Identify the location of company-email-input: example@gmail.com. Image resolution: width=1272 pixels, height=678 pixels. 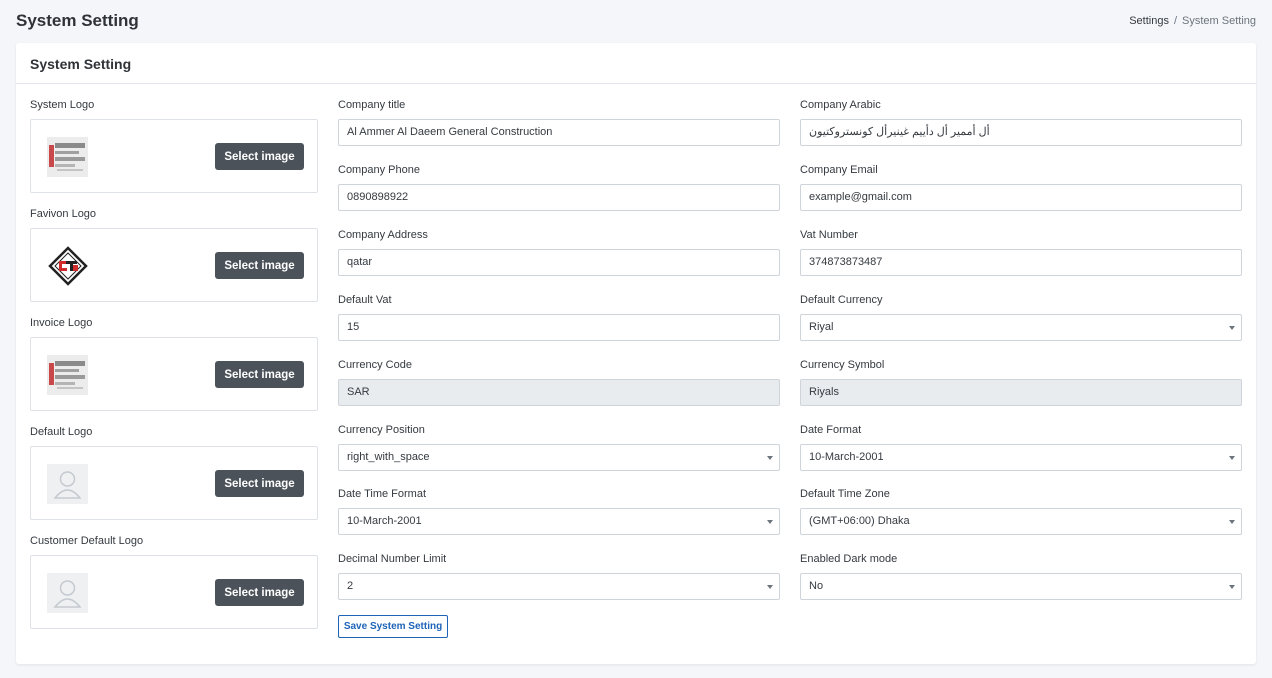
(1021, 197).